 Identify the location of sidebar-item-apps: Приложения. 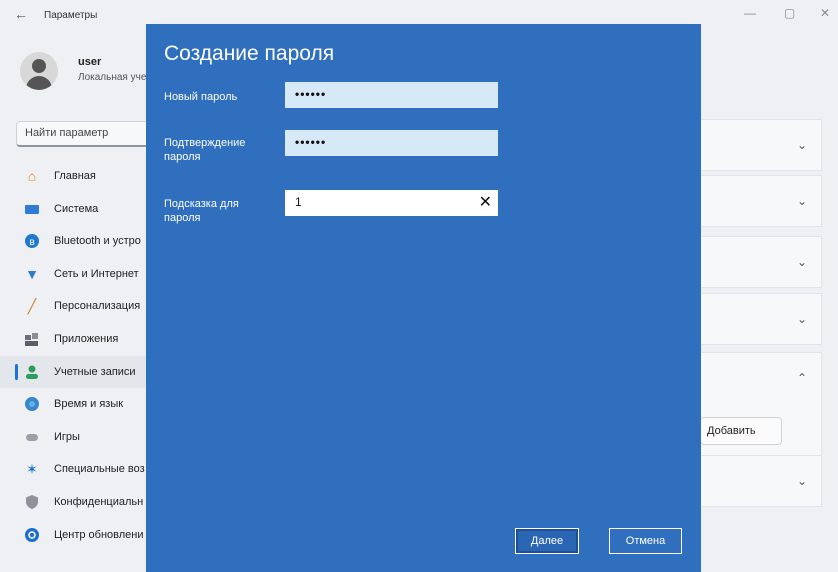
(75, 339).